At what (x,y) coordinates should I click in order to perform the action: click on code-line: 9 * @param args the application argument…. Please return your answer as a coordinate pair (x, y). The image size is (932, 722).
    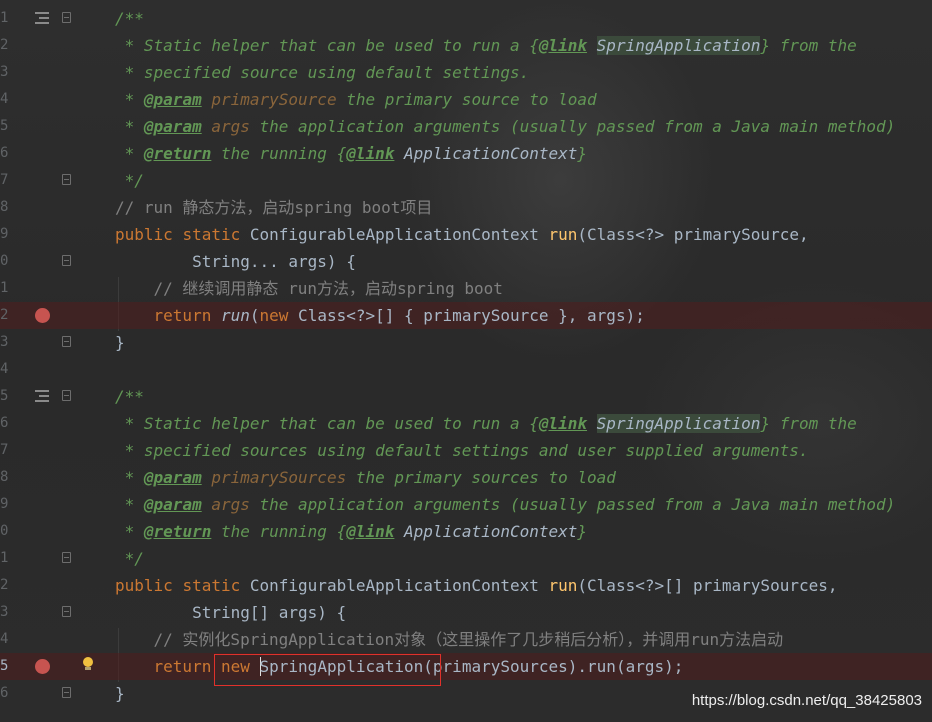
    Looking at the image, I should click on (466, 504).